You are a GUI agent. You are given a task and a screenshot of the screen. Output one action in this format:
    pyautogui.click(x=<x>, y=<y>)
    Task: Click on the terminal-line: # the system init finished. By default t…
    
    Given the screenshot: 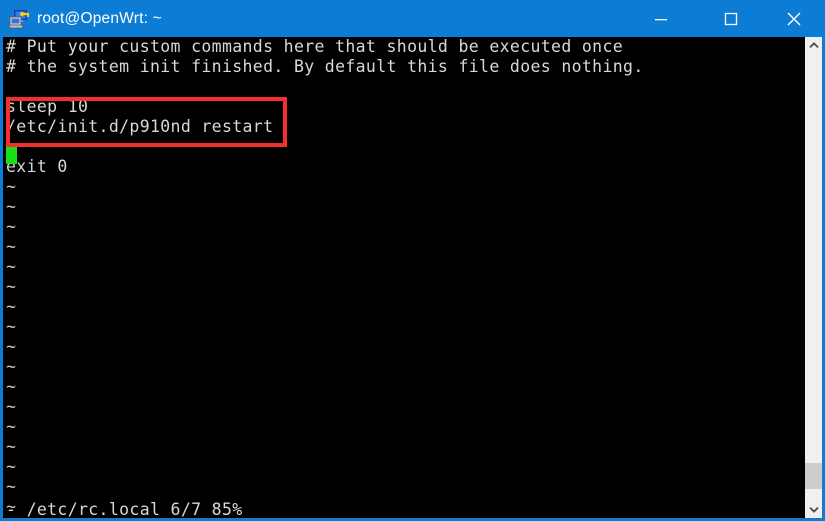 What is the action you would take?
    pyautogui.click(x=325, y=66)
    